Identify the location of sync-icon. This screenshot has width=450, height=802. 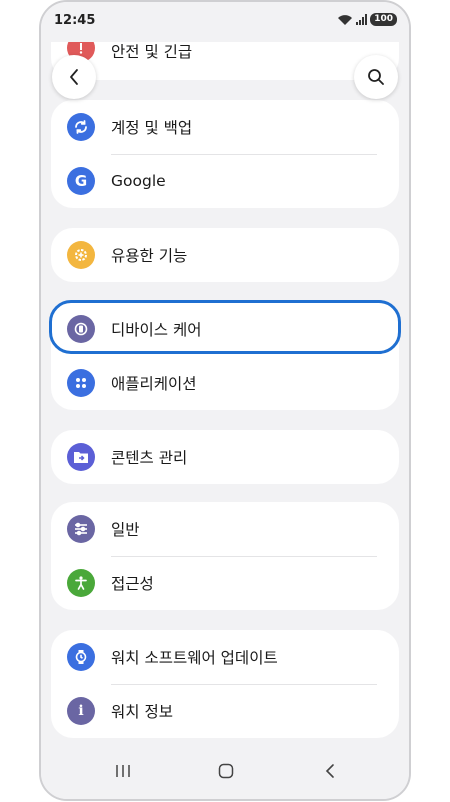
(81, 127).